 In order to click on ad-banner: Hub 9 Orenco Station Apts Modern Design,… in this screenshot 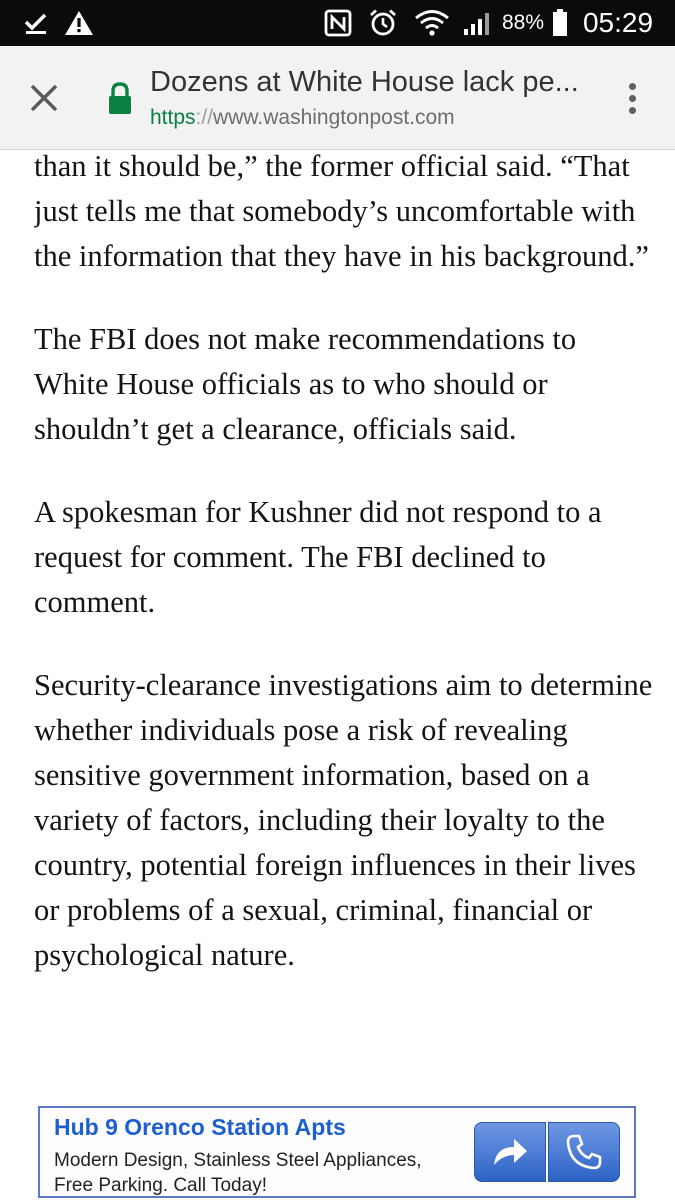, I will do `click(337, 1152)`.